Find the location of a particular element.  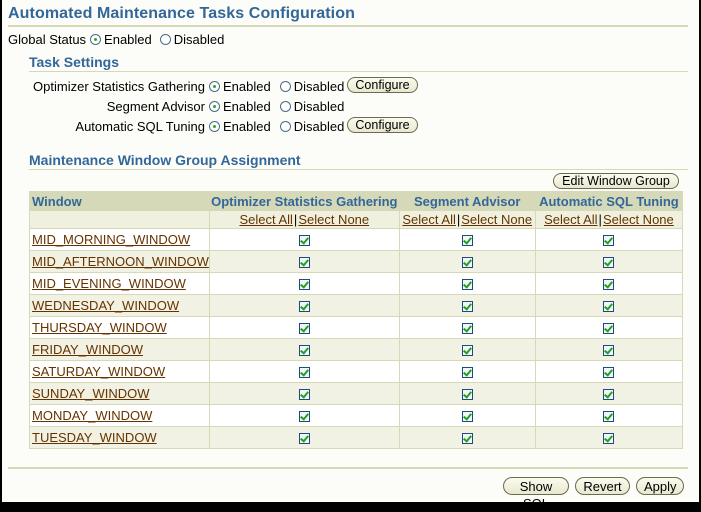

optimizer-disabled-radio is located at coordinates (285, 86).